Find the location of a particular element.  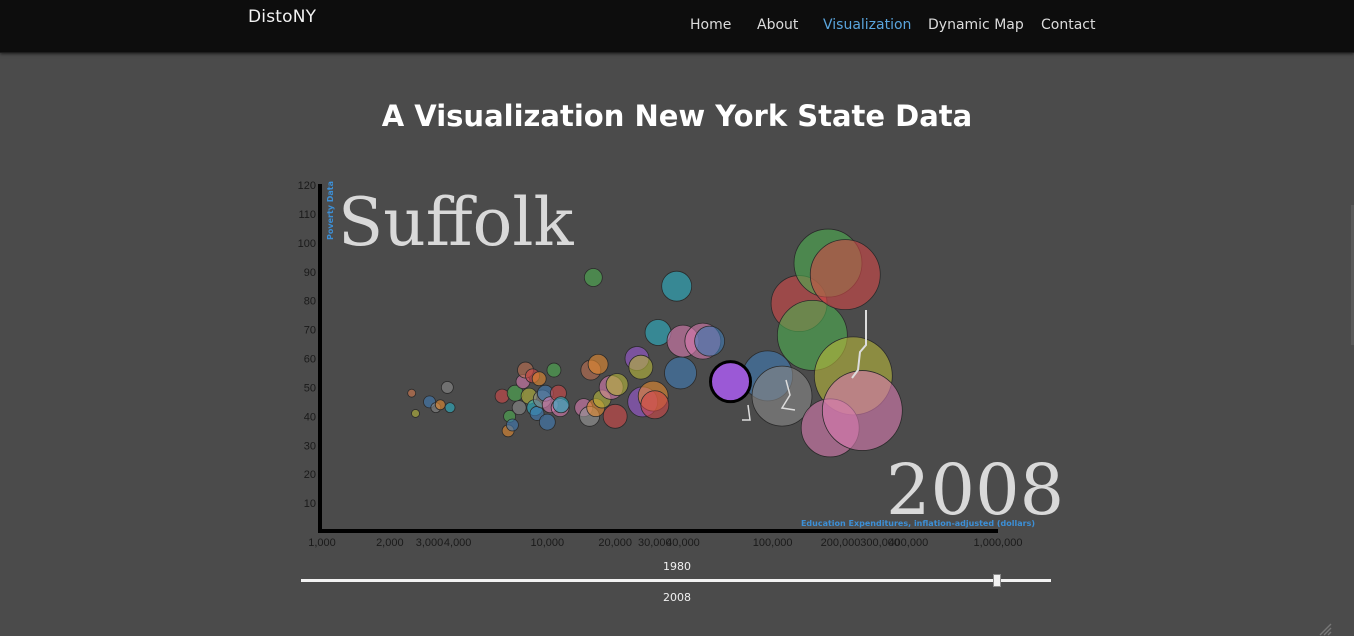

selected-bubble-layer is located at coordinates (731, 382).